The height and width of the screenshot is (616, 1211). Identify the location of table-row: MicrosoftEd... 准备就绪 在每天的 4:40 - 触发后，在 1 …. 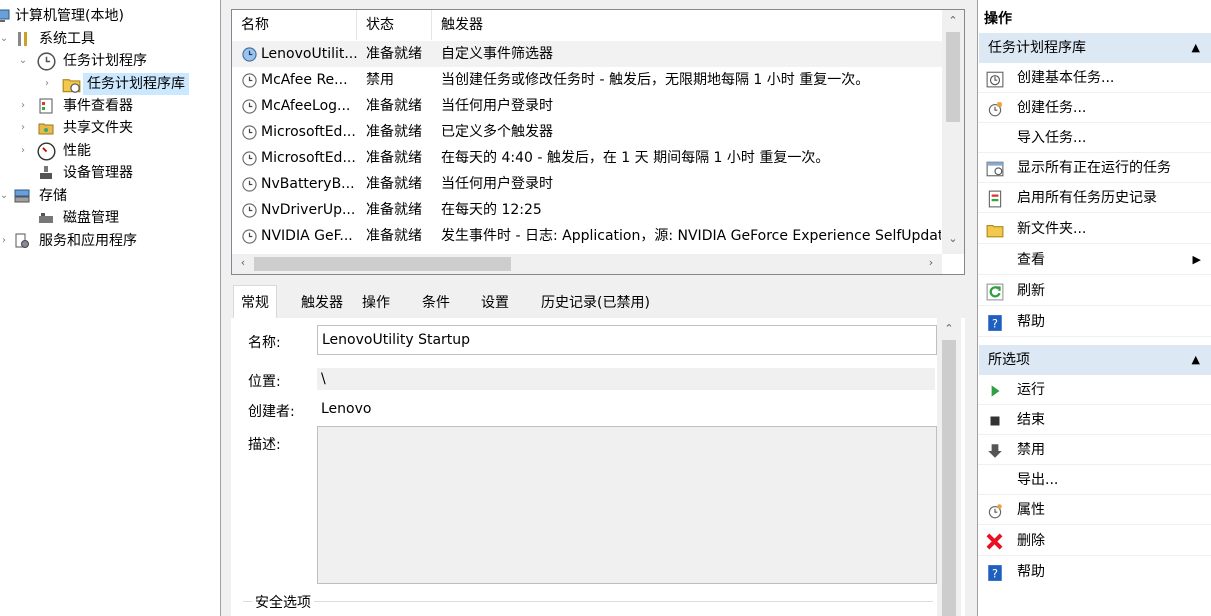
(587, 158).